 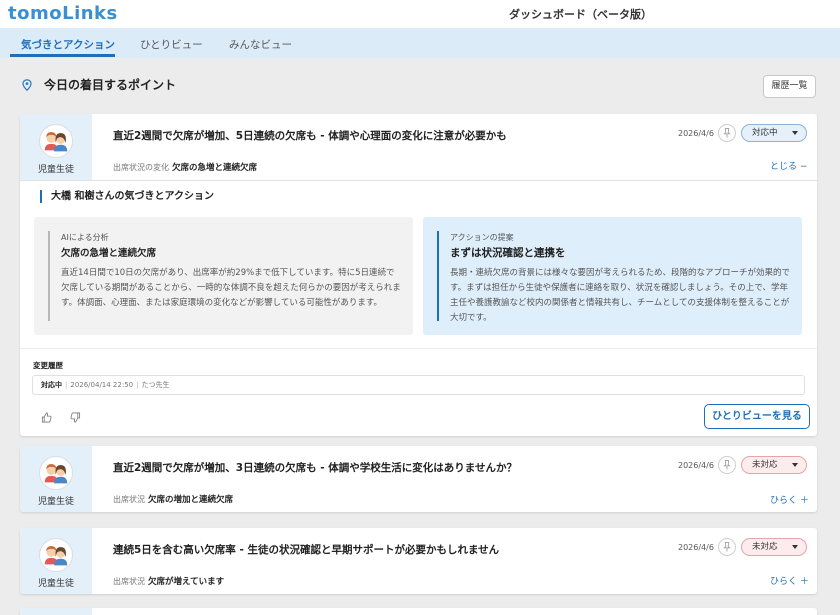 I want to click on card-title: 連続5日を含む高い欠席率 - 生徒の状況確認と早期サポートが必要かもしれません, so click(x=306, y=550).